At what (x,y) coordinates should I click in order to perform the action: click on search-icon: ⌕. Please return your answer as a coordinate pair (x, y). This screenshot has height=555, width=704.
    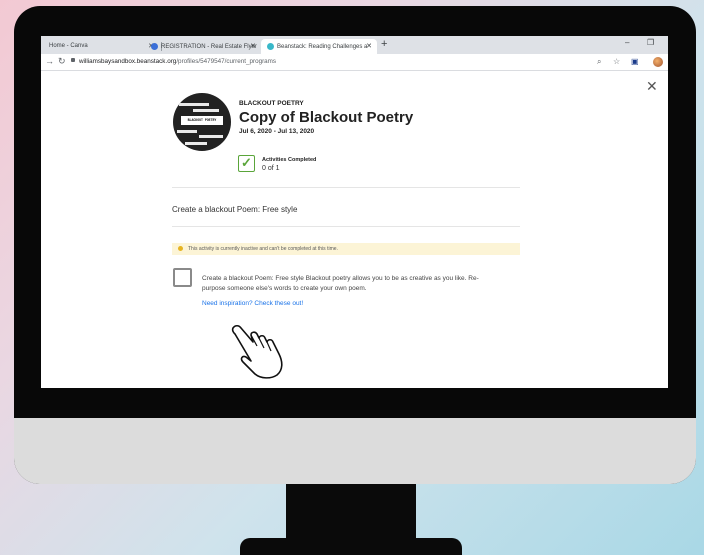
    Looking at the image, I should click on (599, 62).